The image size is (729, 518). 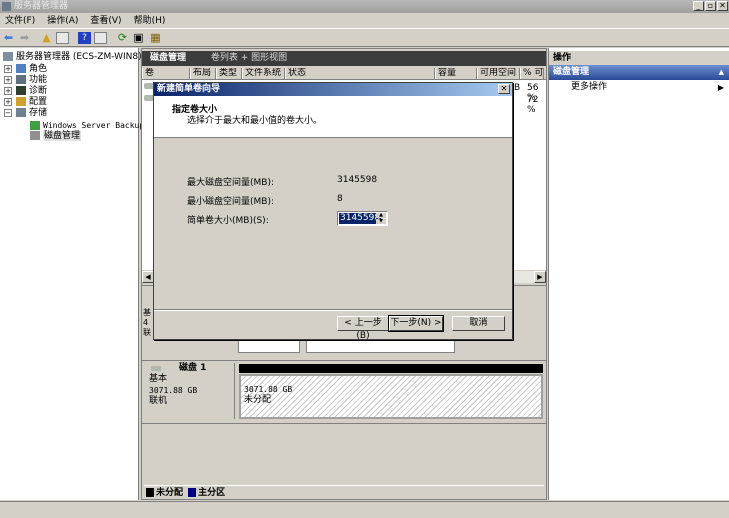 What do you see at coordinates (87, 125) in the screenshot?
I see `tree-item-windows-server-backup: Windows Server Backup` at bounding box center [87, 125].